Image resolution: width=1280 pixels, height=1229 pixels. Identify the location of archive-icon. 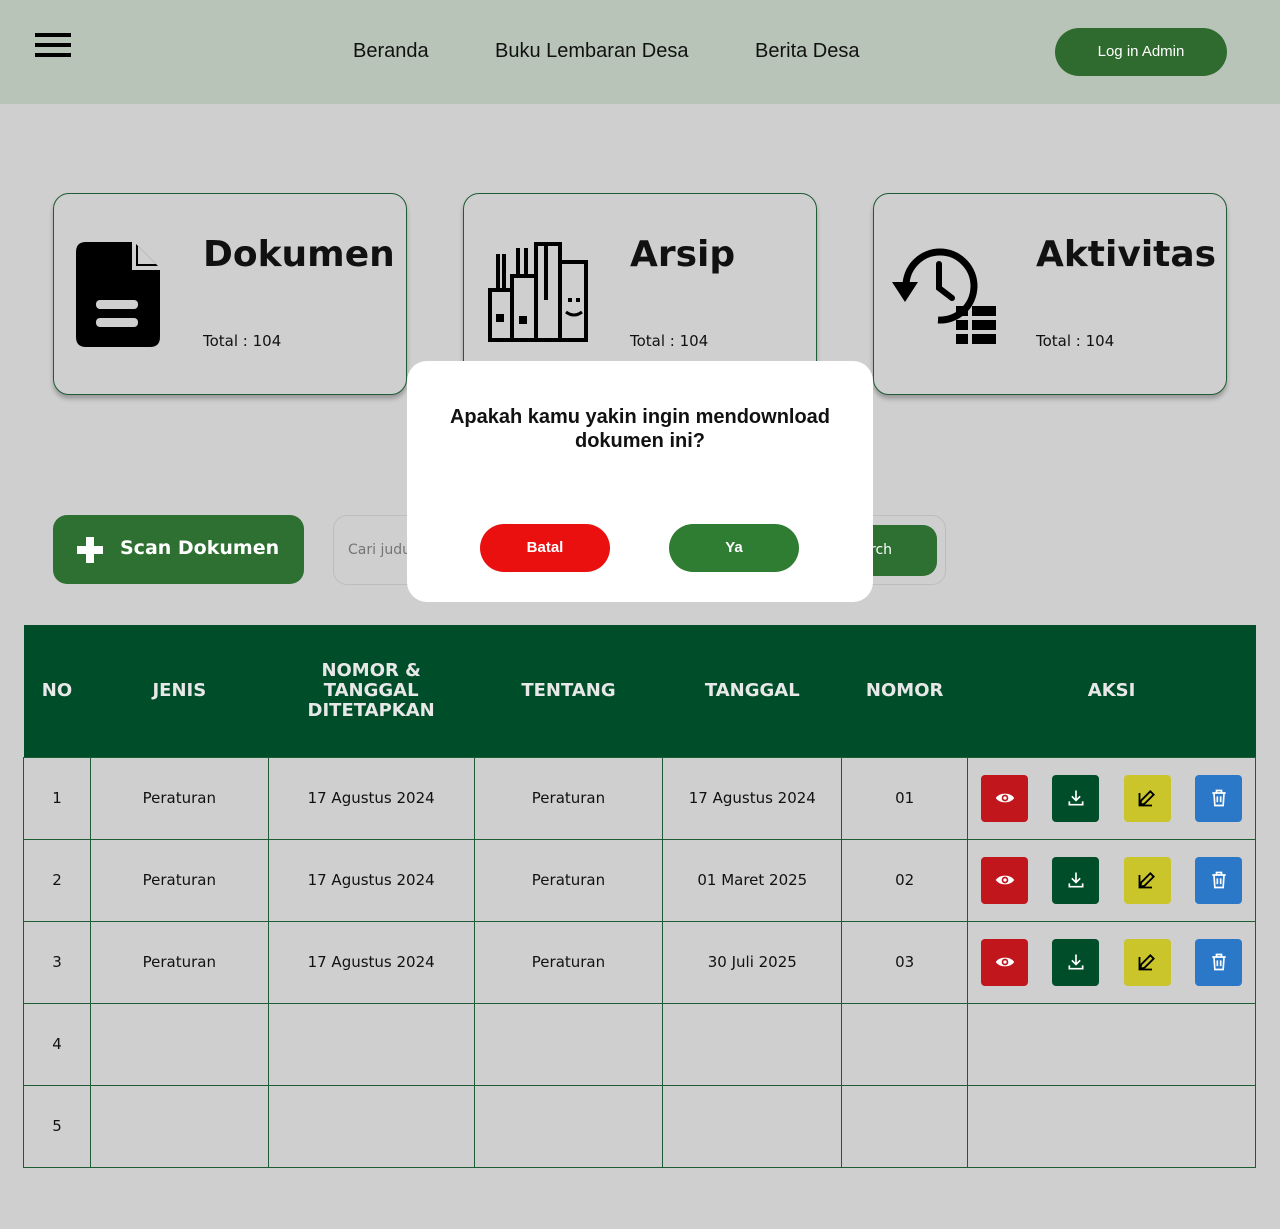
(538, 292).